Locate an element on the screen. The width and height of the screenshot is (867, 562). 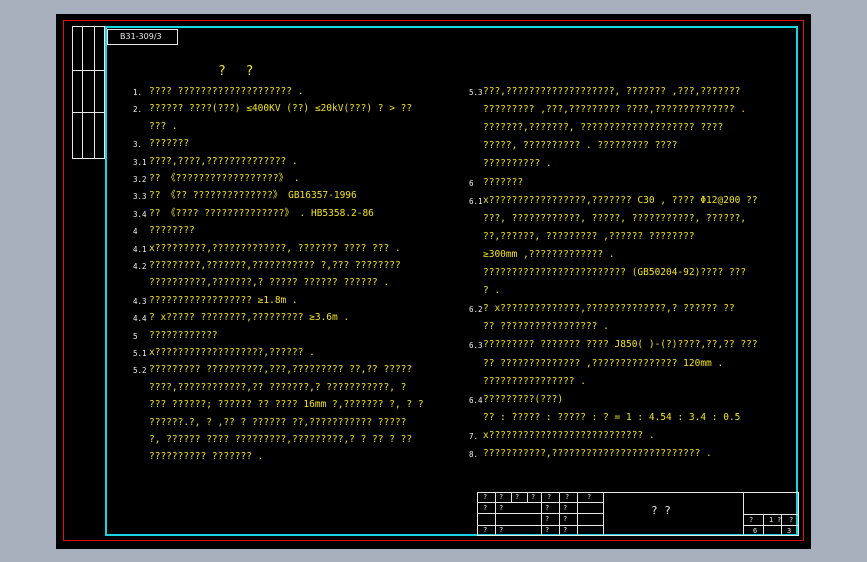
note-number: 3.3 is located at coordinates (140, 197).